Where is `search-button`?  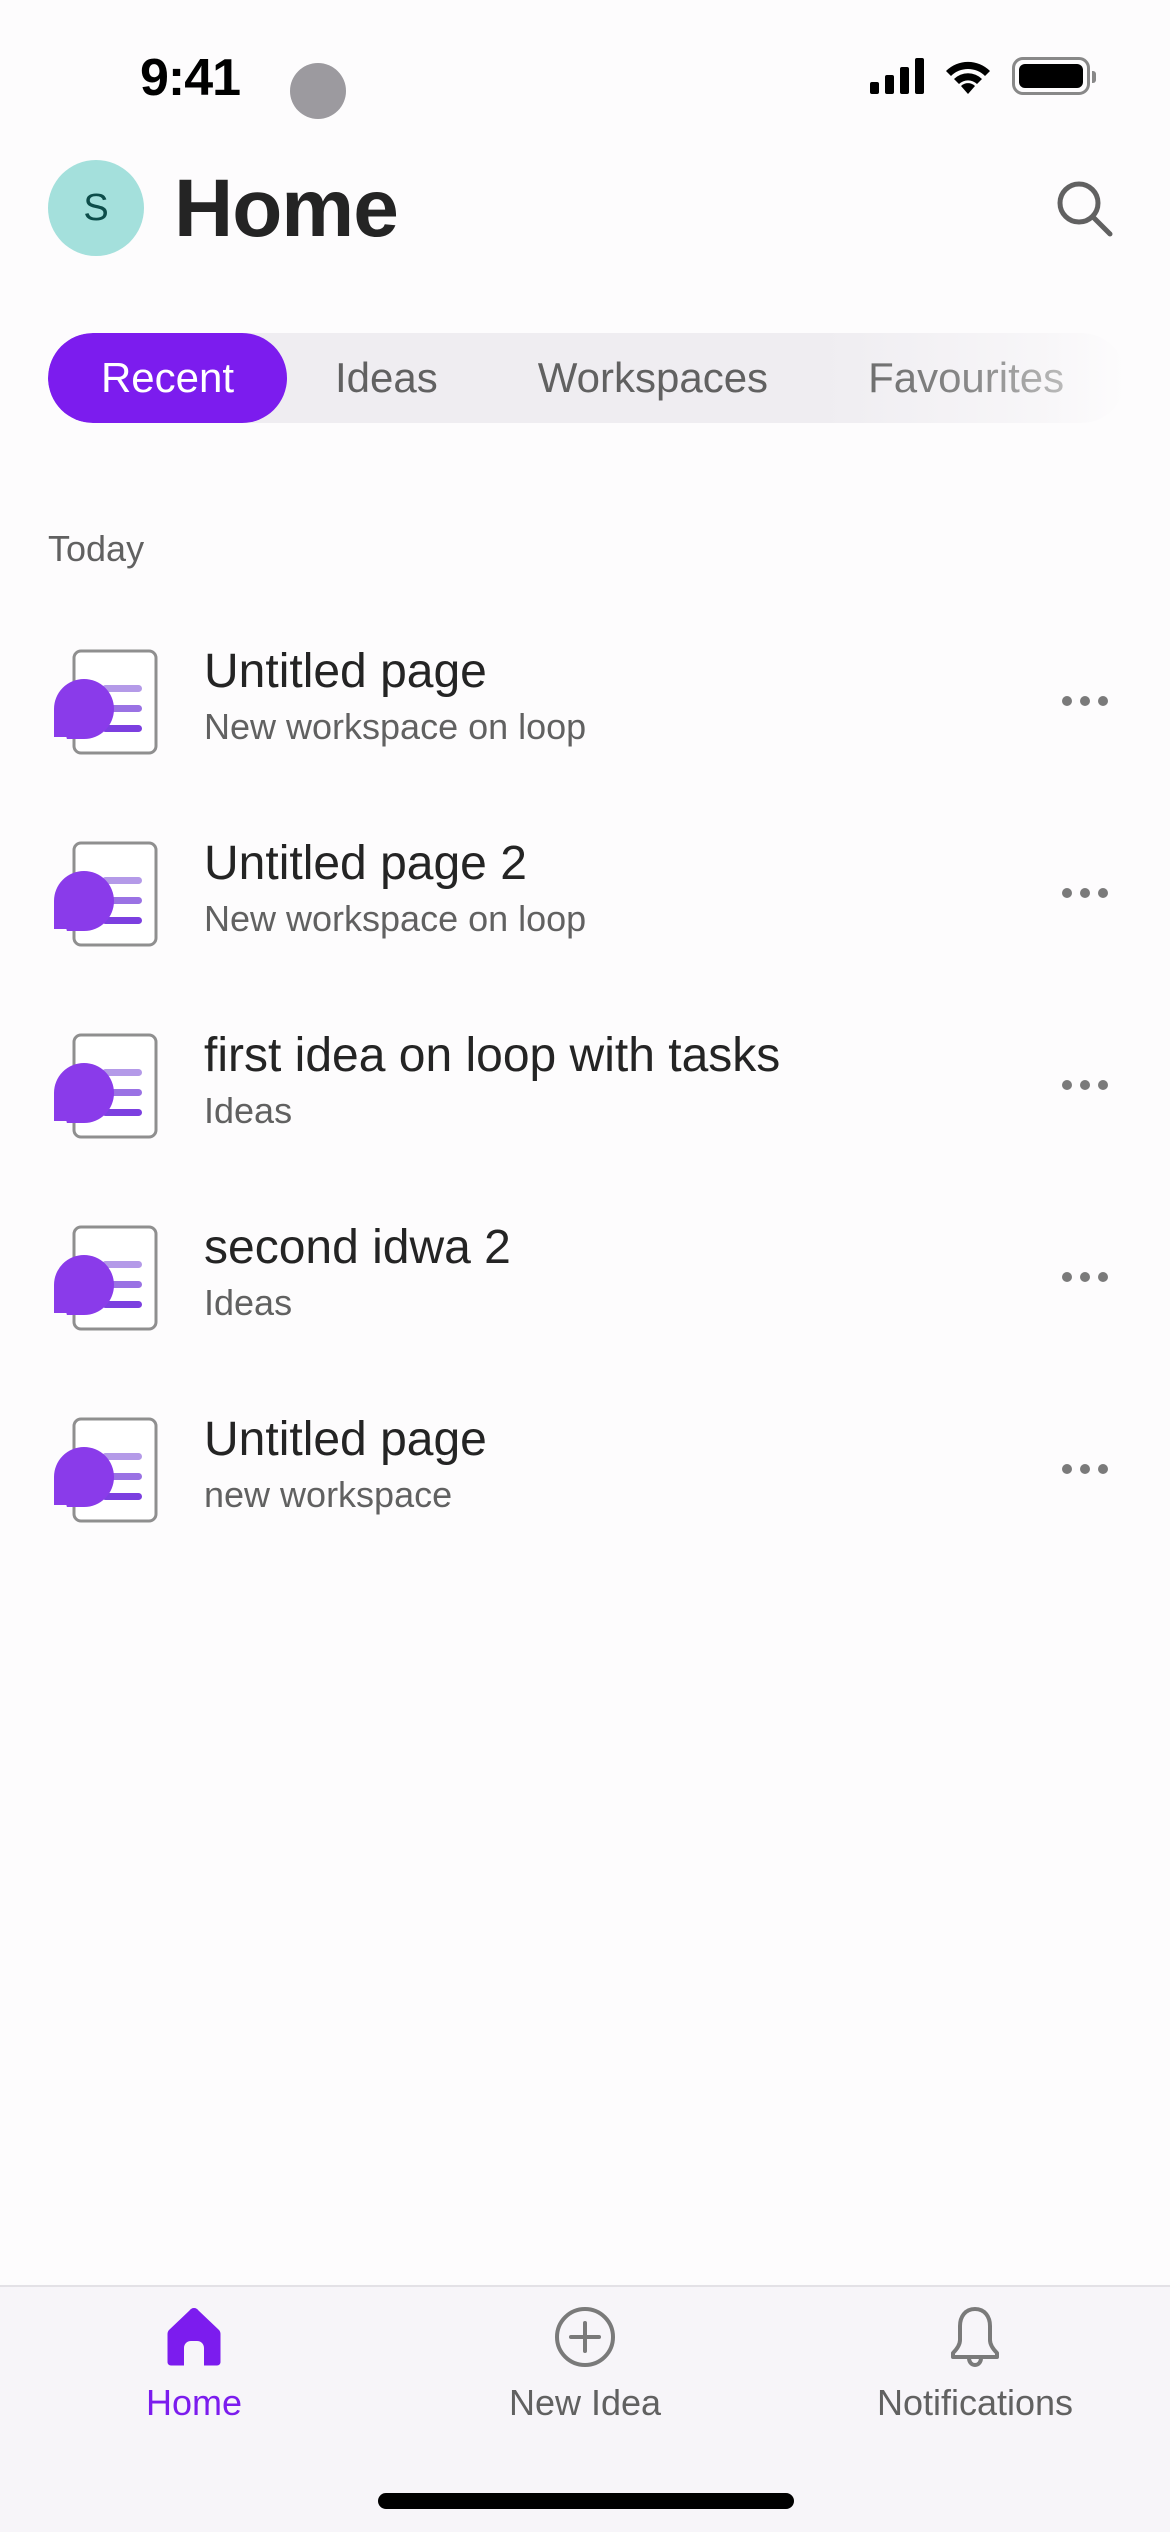
search-button is located at coordinates (1085, 209).